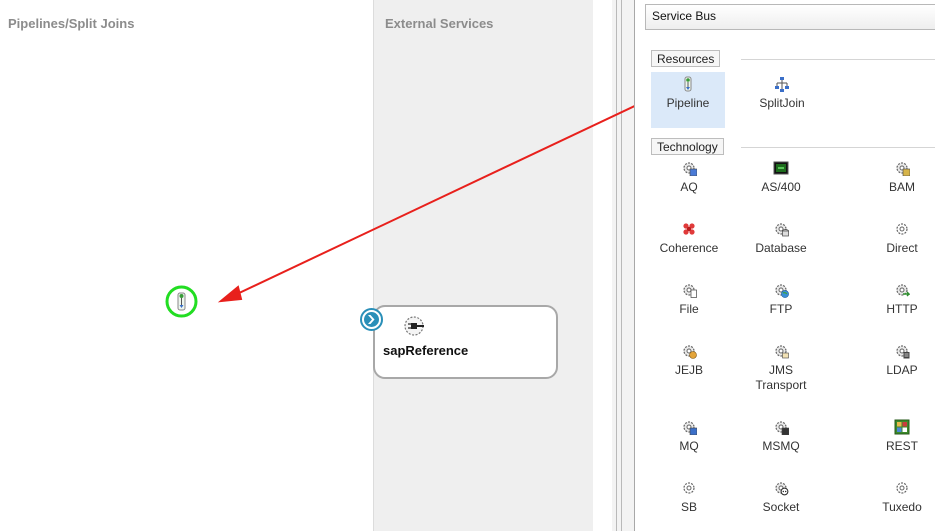  I want to click on palette-item-label: AQ, so click(689, 187).